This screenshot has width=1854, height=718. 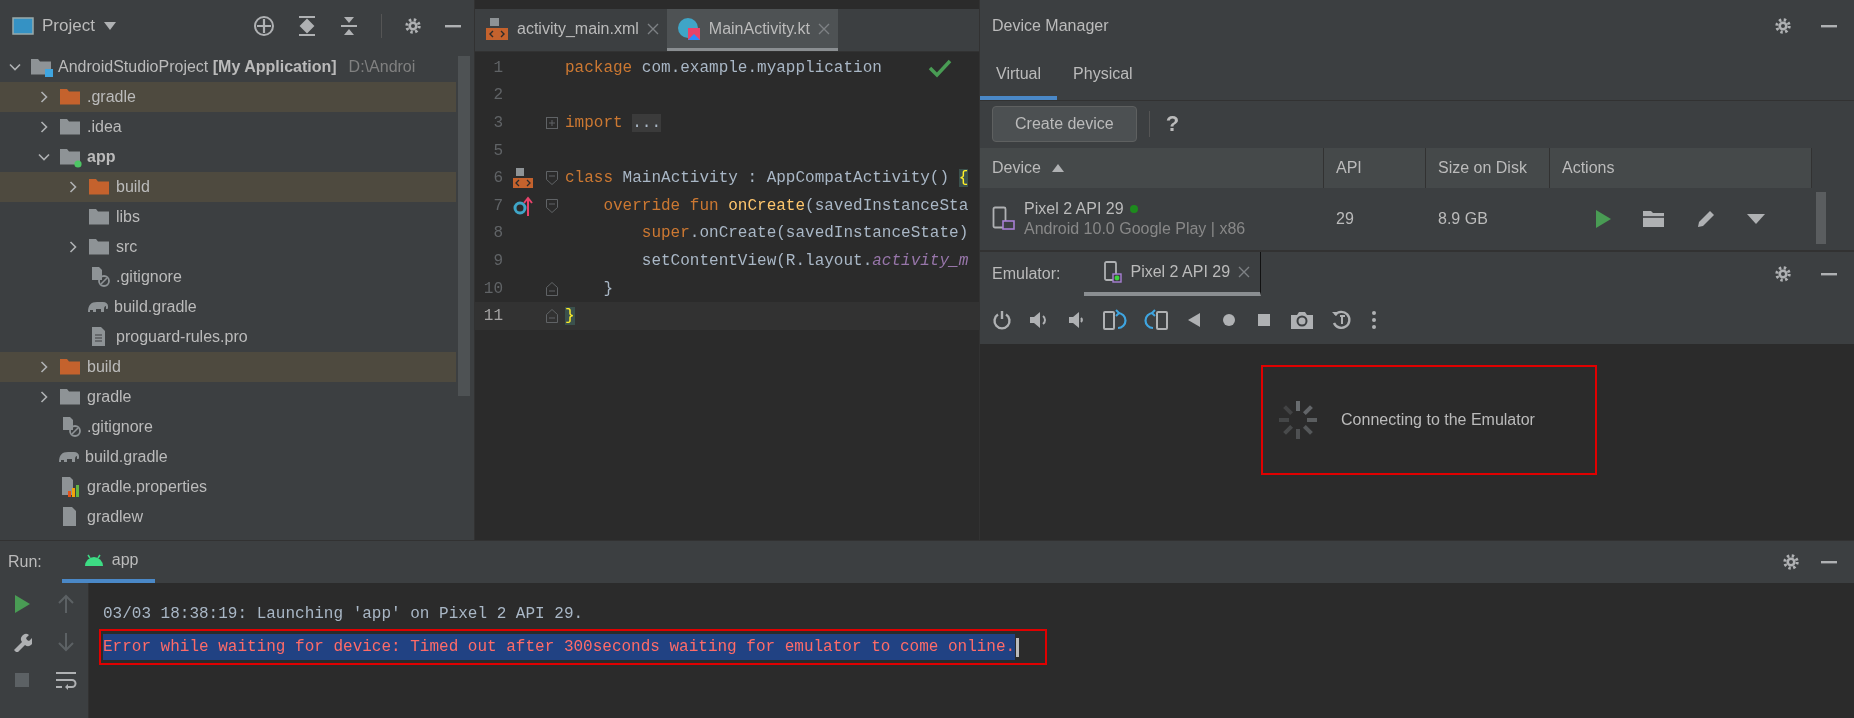 I want to click on power-icon, so click(x=1002, y=320).